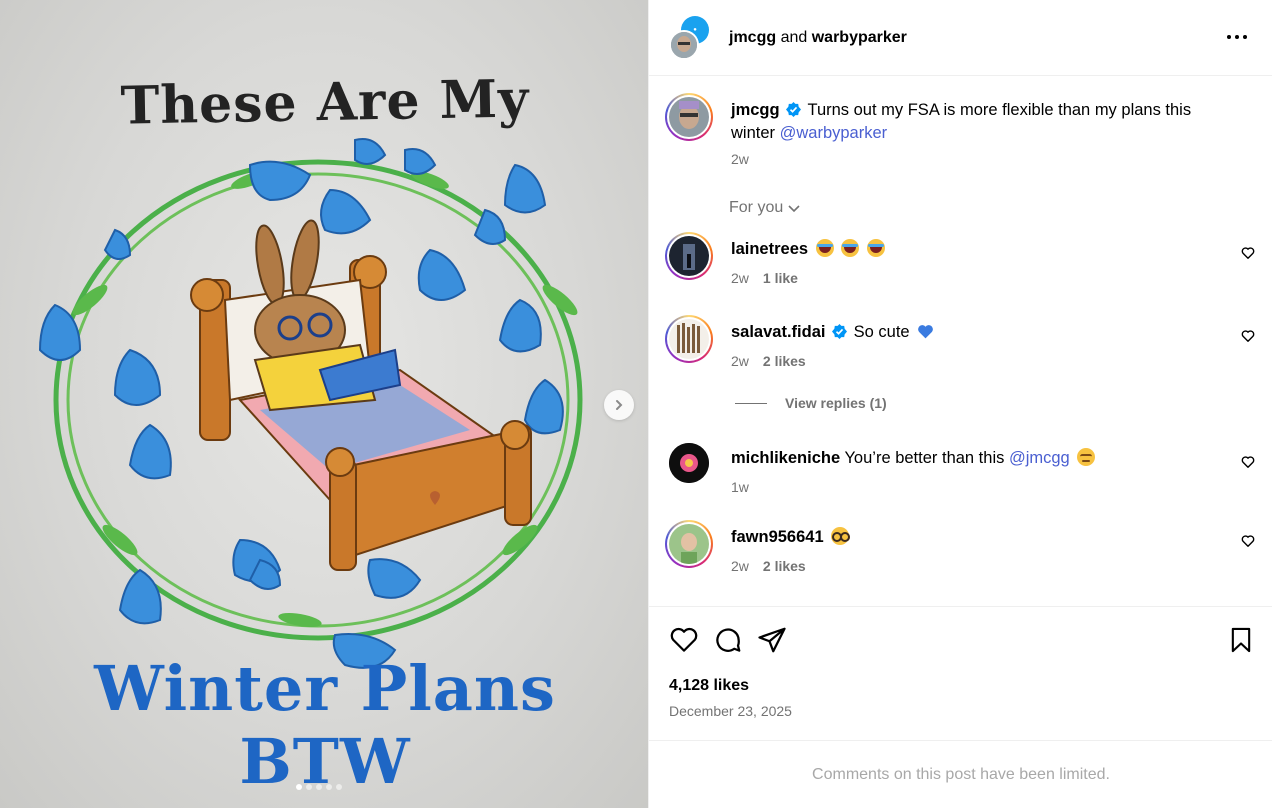 This screenshot has width=1272, height=808. Describe the element at coordinates (794, 209) in the screenshot. I see `chevron-down-icon` at that location.